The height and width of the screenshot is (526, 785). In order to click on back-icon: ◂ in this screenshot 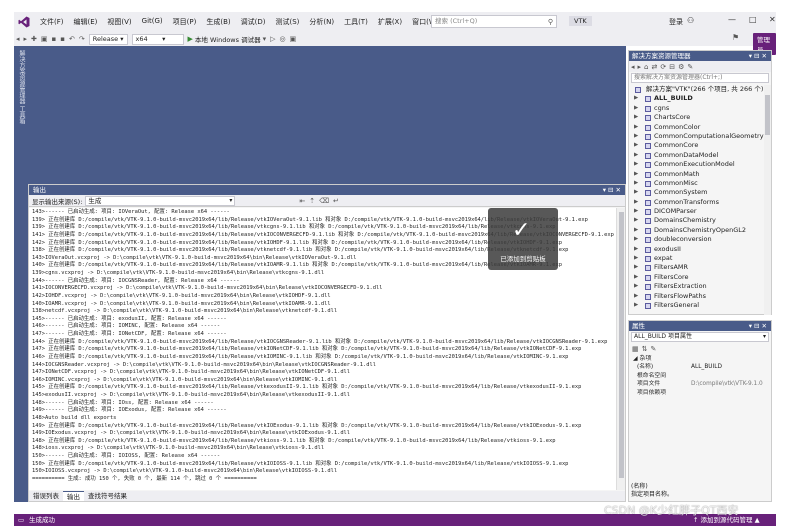, I will do `click(633, 67)`.